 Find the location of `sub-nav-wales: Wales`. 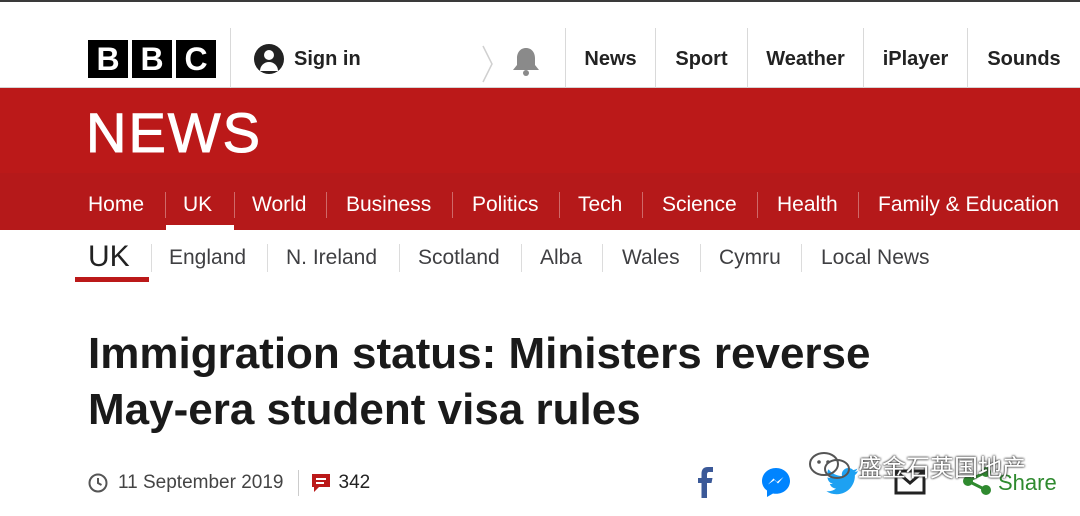

sub-nav-wales: Wales is located at coordinates (651, 258).